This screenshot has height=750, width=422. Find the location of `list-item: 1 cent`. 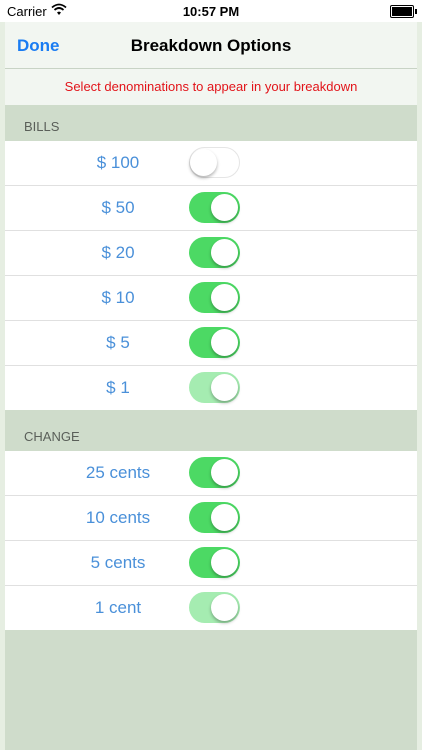

list-item: 1 cent is located at coordinates (211, 608).